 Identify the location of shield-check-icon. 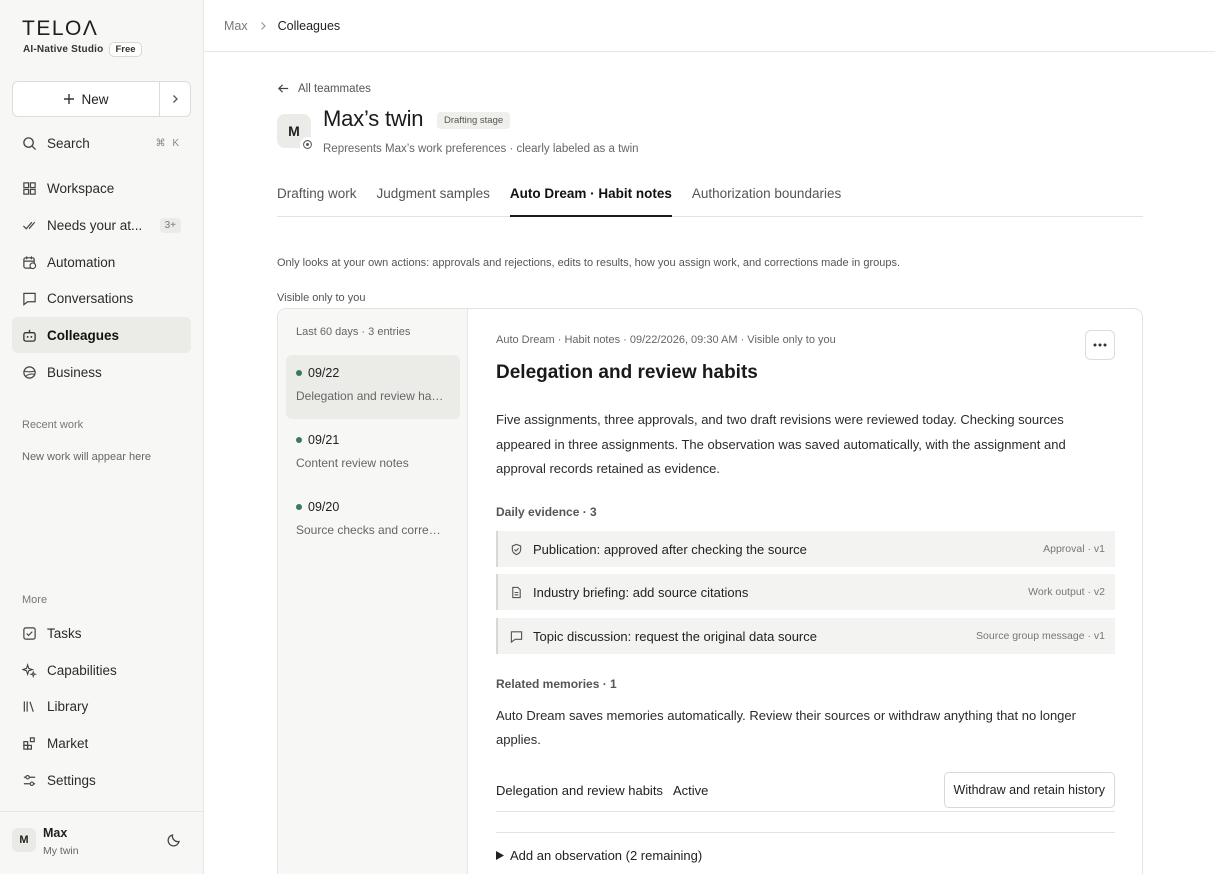
(516, 549).